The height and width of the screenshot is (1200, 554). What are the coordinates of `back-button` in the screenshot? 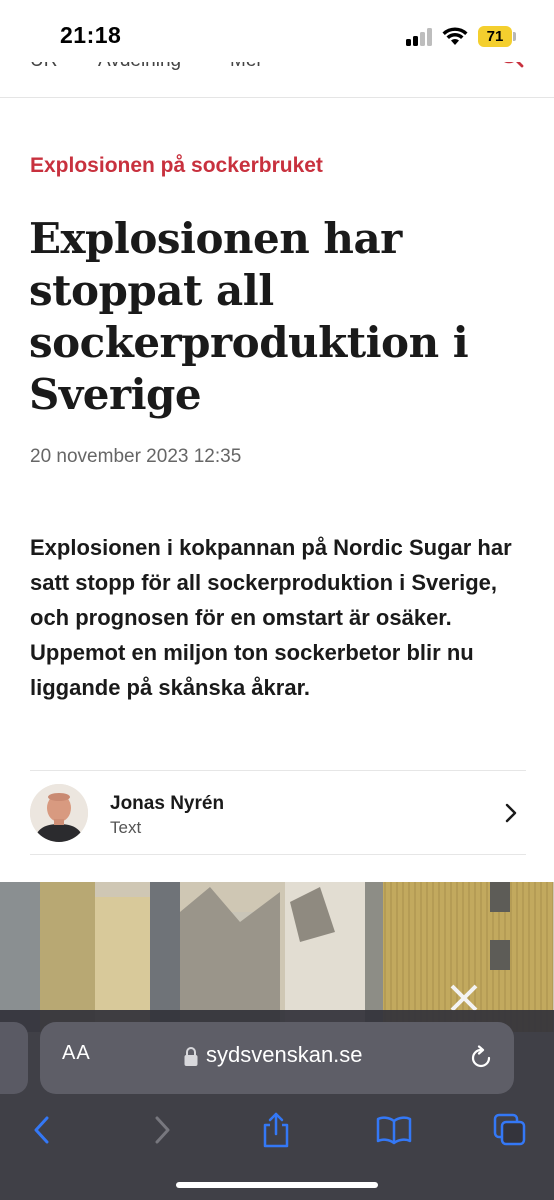 It's located at (42, 1130).